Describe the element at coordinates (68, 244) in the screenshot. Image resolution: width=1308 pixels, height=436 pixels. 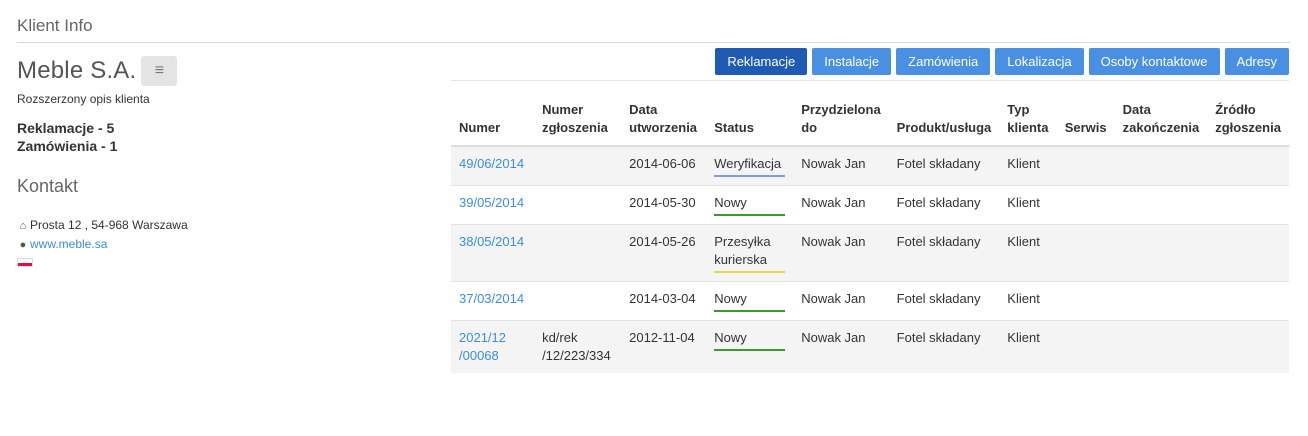
I see `contact-website-link: www.meble.sa` at that location.